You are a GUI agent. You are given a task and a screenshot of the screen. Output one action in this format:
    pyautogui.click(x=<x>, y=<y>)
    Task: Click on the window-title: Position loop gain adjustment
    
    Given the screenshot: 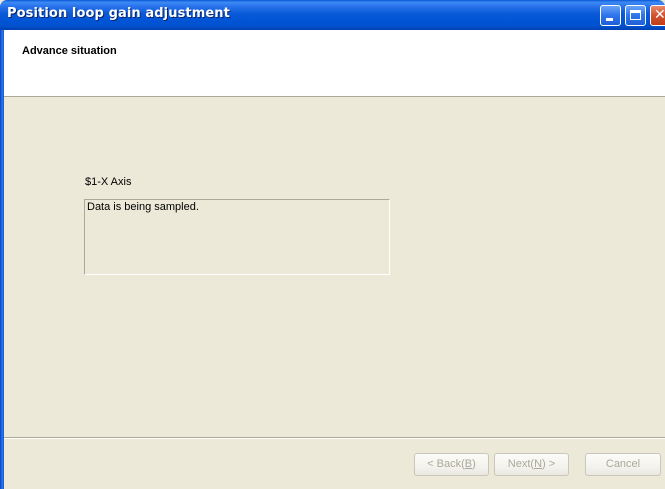 What is the action you would take?
    pyautogui.click(x=118, y=13)
    